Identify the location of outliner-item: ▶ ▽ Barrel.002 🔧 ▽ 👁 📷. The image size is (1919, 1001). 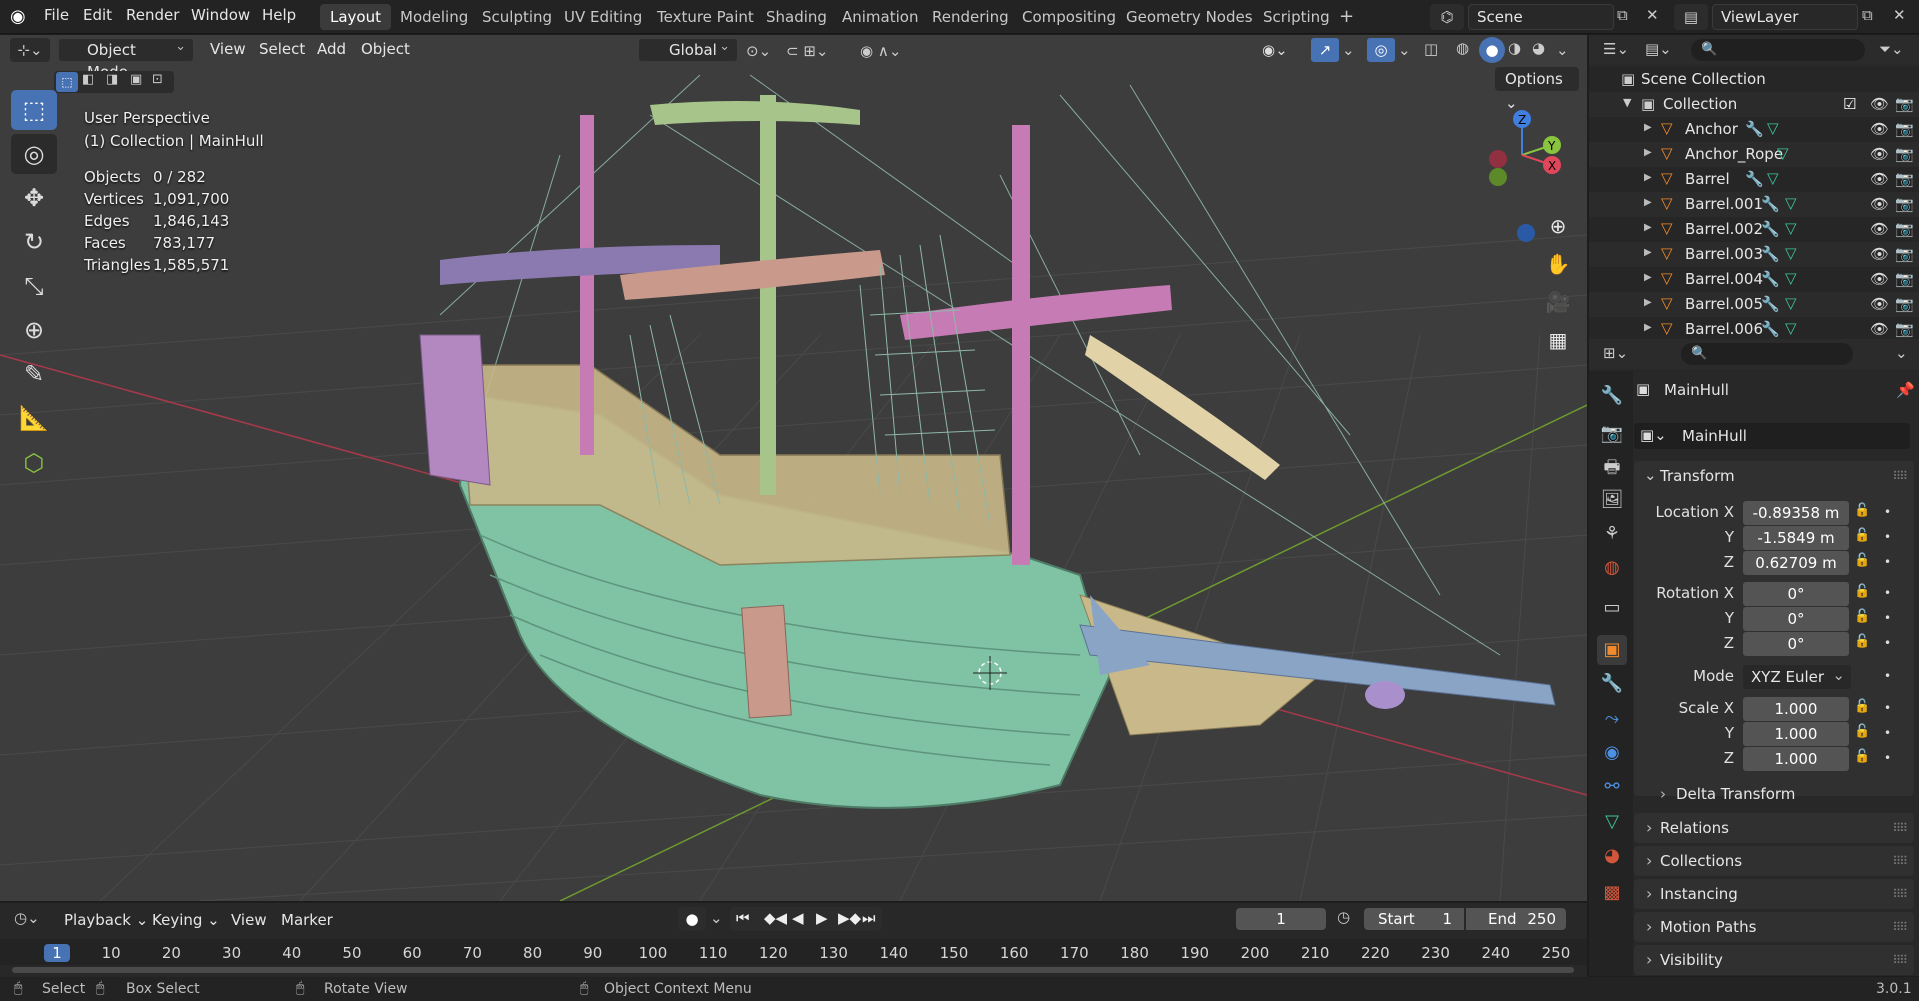
(1754, 229).